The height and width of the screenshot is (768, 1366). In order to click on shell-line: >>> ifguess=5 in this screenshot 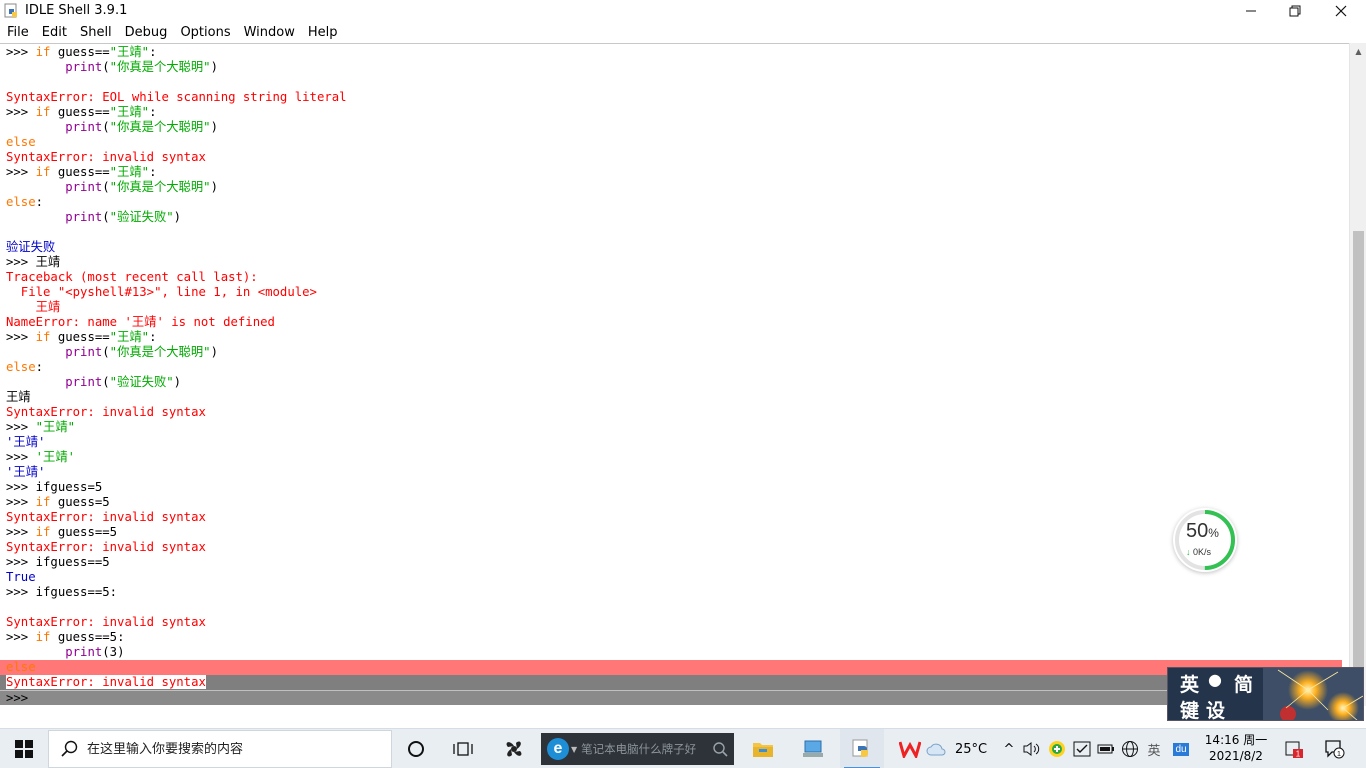, I will do `click(674, 487)`.